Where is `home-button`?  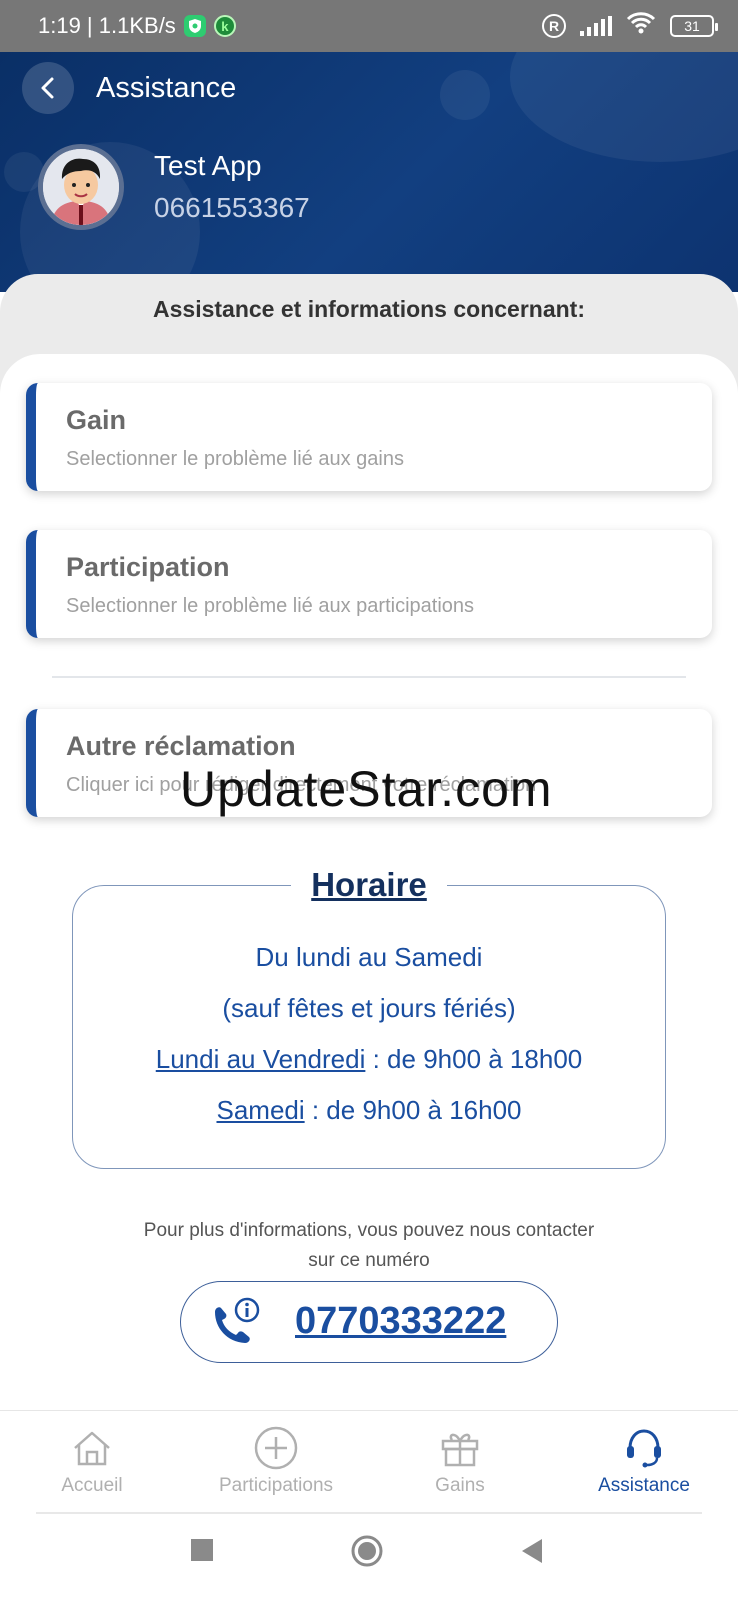
home-button is located at coordinates (367, 1553).